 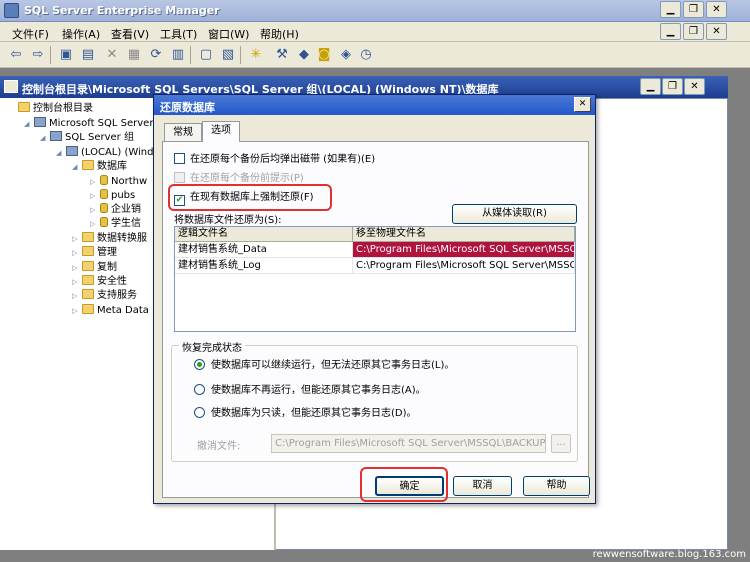 I want to click on recovery-option-standby: 使数据库为只读，但能还原其它事务日志(D)。, so click(x=305, y=414).